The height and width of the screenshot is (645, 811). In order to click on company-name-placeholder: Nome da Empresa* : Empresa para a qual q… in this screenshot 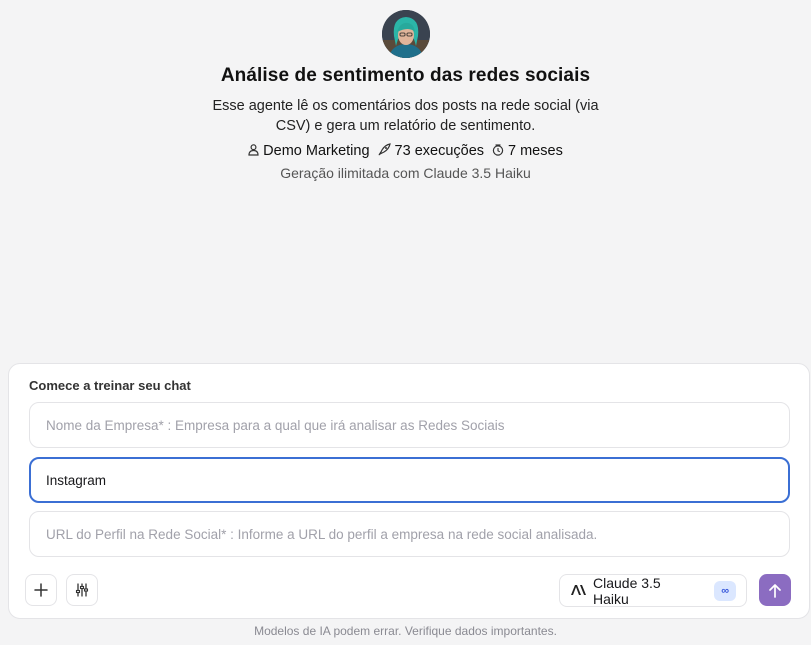, I will do `click(275, 425)`.